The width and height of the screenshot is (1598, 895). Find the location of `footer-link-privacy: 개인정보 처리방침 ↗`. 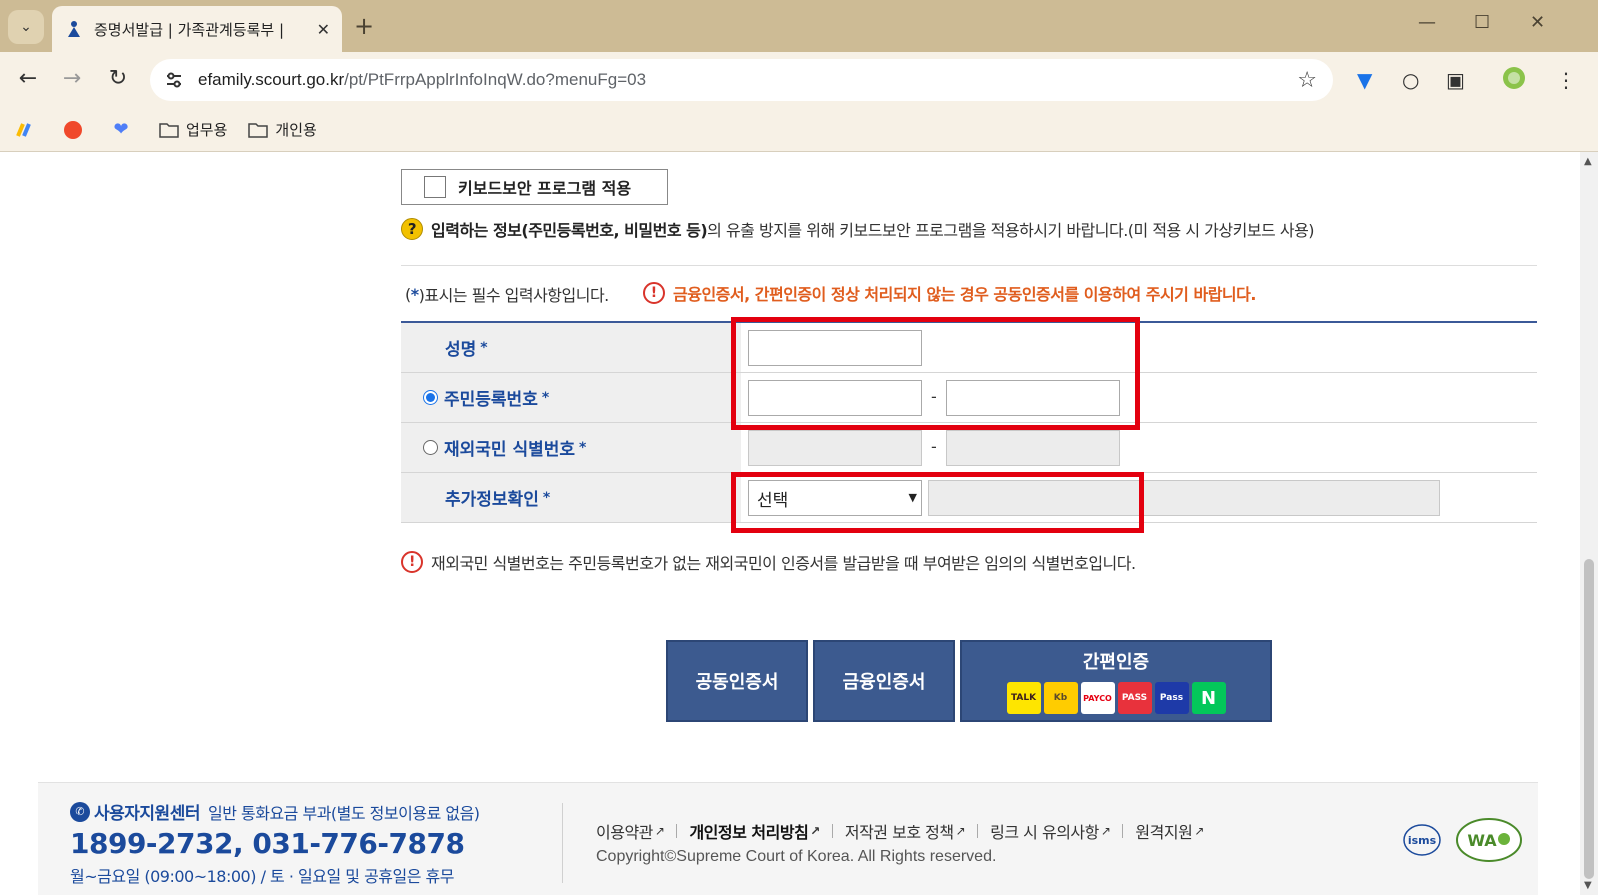

footer-link-privacy: 개인정보 처리방침 ↗ is located at coordinates (754, 831).